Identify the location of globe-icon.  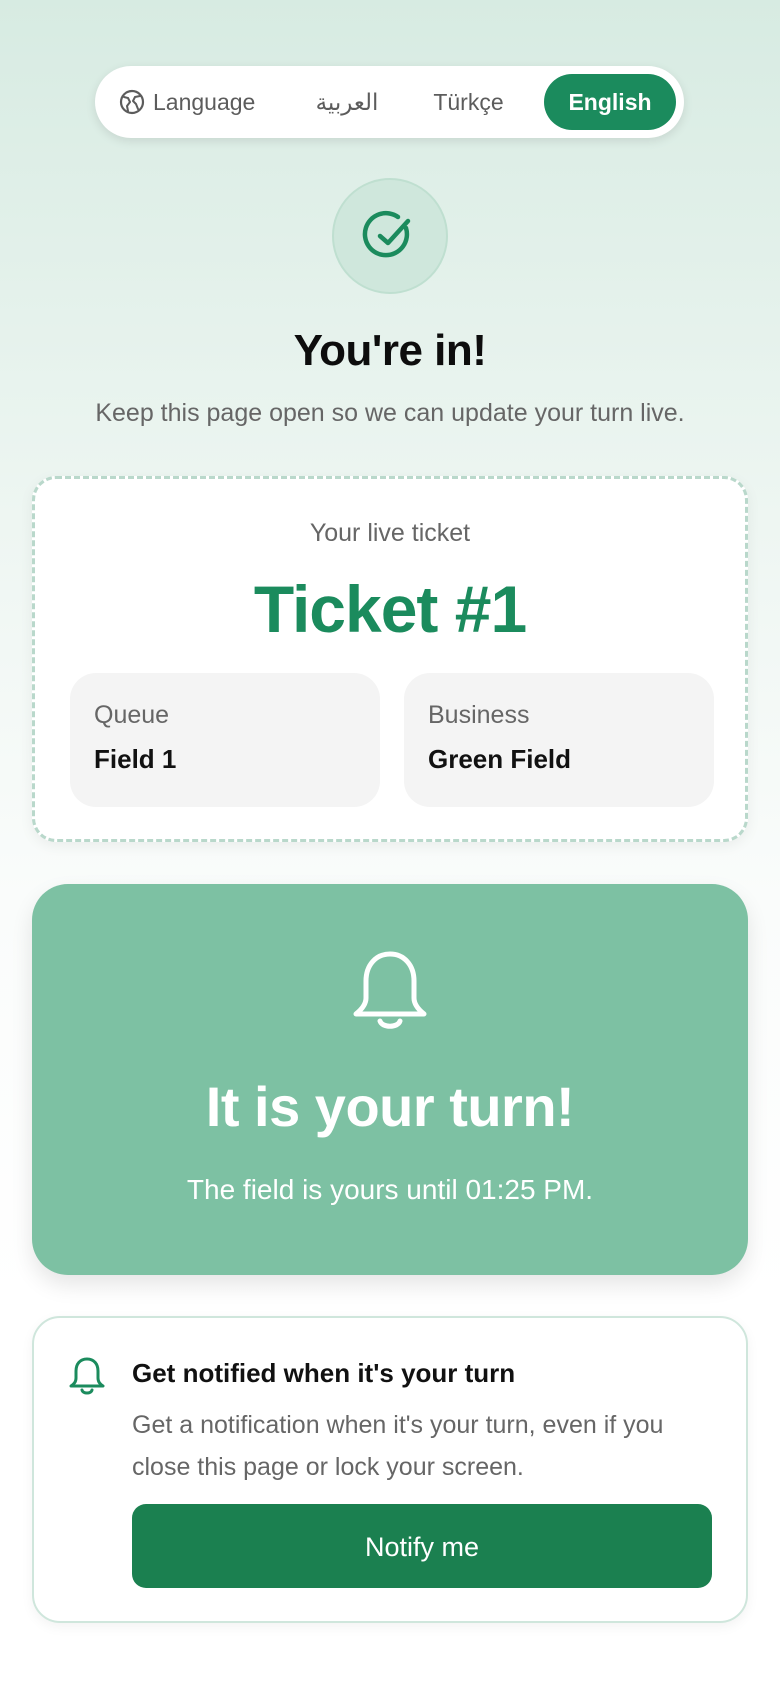
(132, 102).